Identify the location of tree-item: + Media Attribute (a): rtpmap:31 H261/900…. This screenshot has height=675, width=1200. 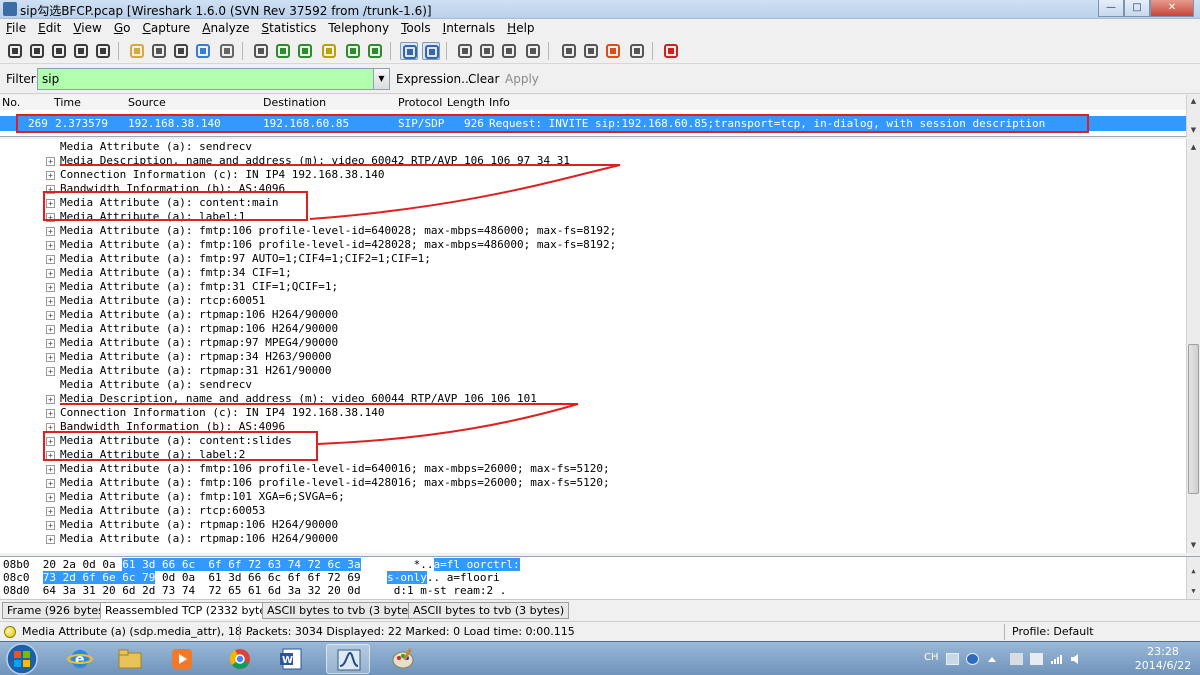
(189, 371).